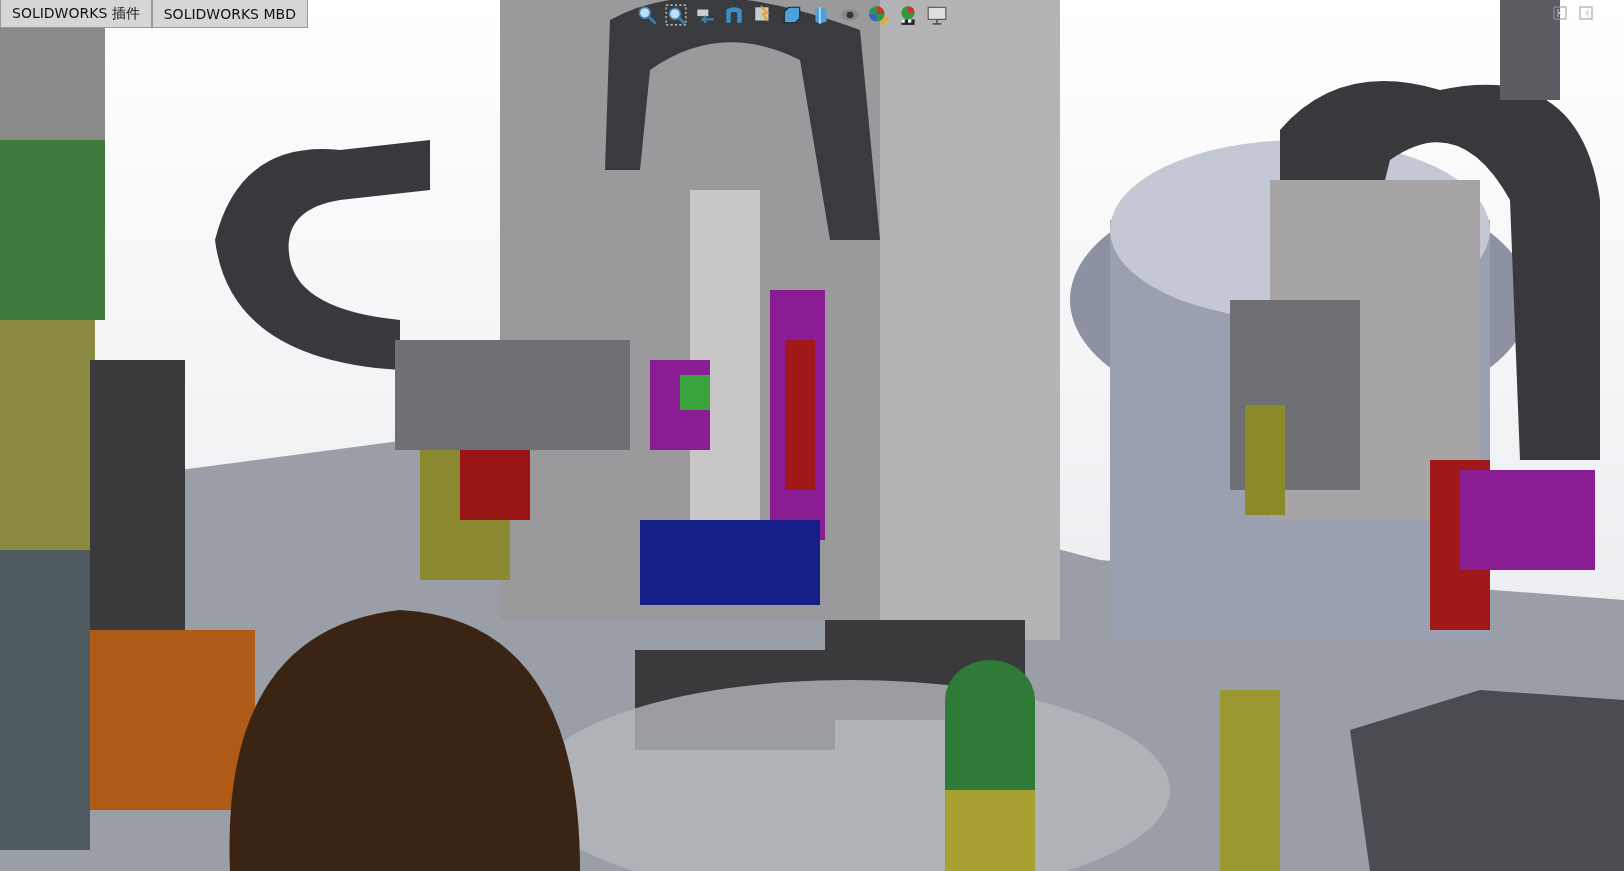  Describe the element at coordinates (879, 15) in the screenshot. I see `edit-appearance-icon` at that location.